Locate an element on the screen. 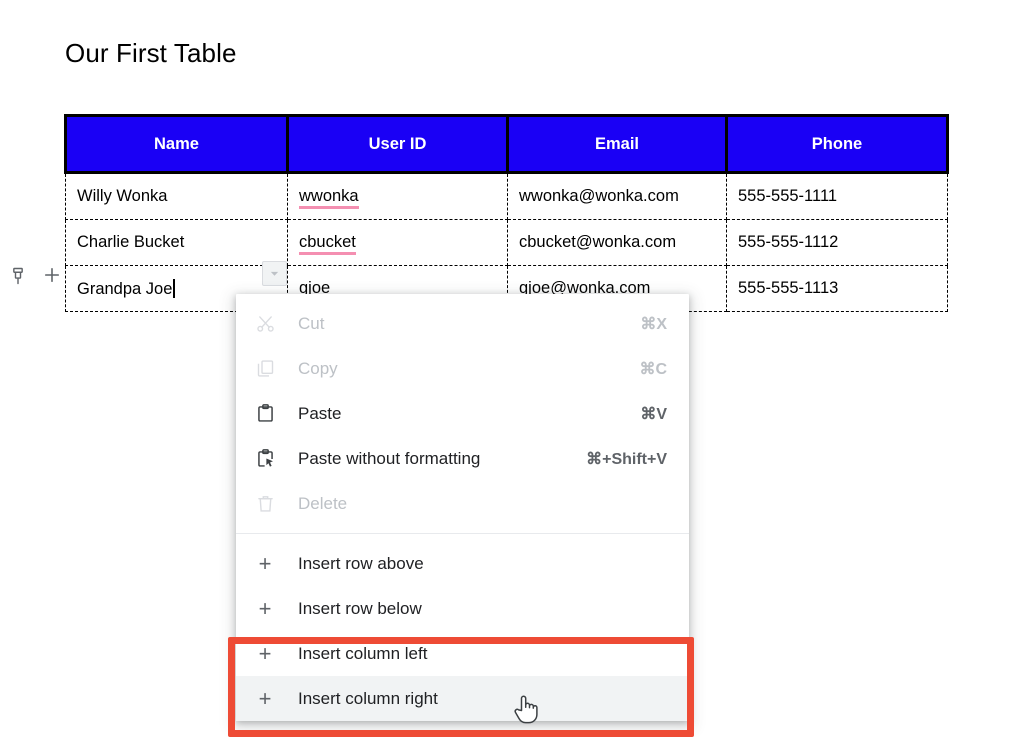 This screenshot has width=1024, height=737. pin-icon is located at coordinates (18, 276).